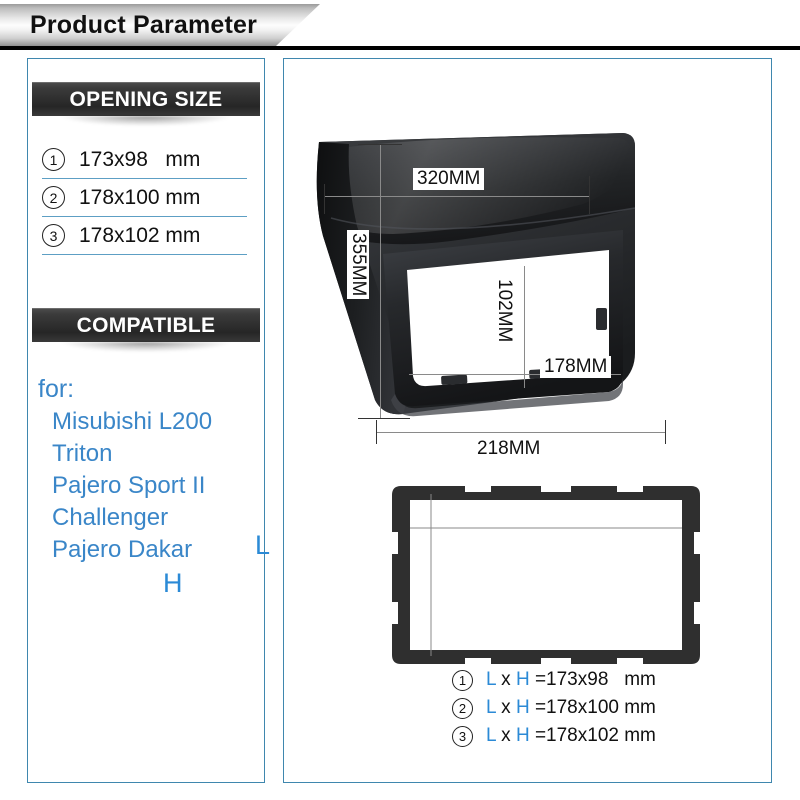 Image resolution: width=800 pixels, height=800 pixels. Describe the element at coordinates (132, 421) in the screenshot. I see `list-item: Misubishi L200` at that location.